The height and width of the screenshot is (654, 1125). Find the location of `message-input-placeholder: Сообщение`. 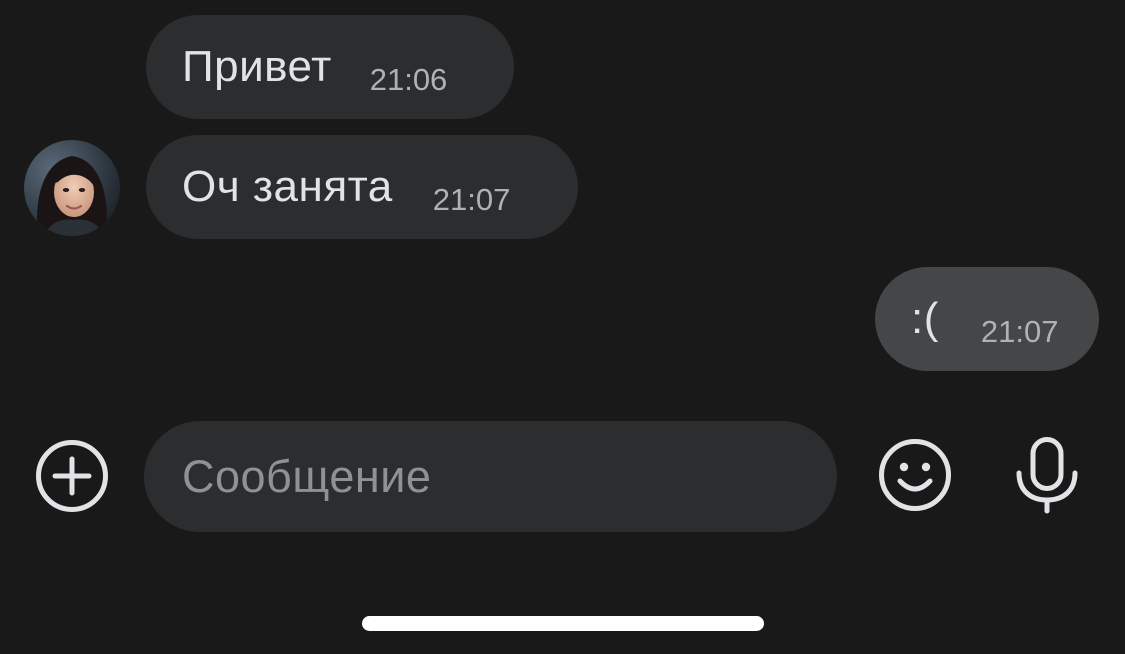

message-input-placeholder: Сообщение is located at coordinates (307, 476).